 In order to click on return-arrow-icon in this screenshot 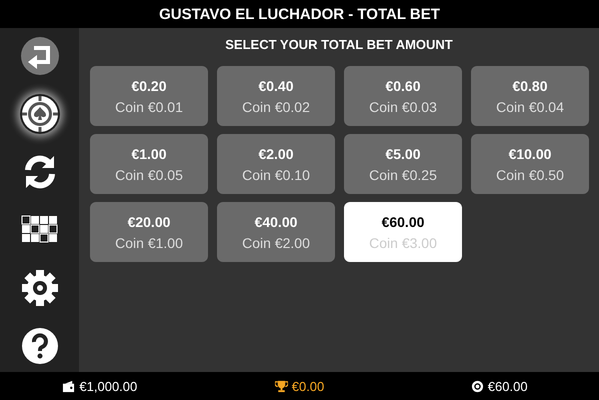, I will do `click(40, 56)`.